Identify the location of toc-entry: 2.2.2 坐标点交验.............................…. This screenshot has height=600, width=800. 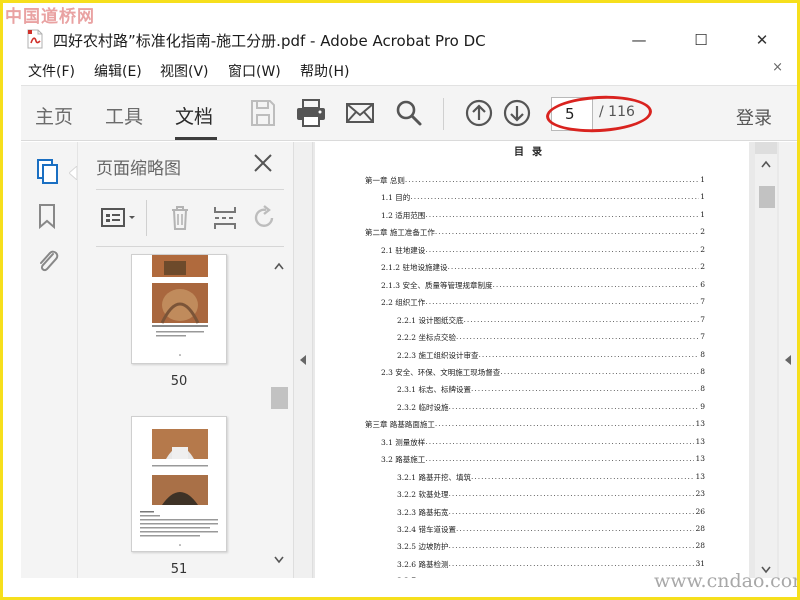
(551, 337).